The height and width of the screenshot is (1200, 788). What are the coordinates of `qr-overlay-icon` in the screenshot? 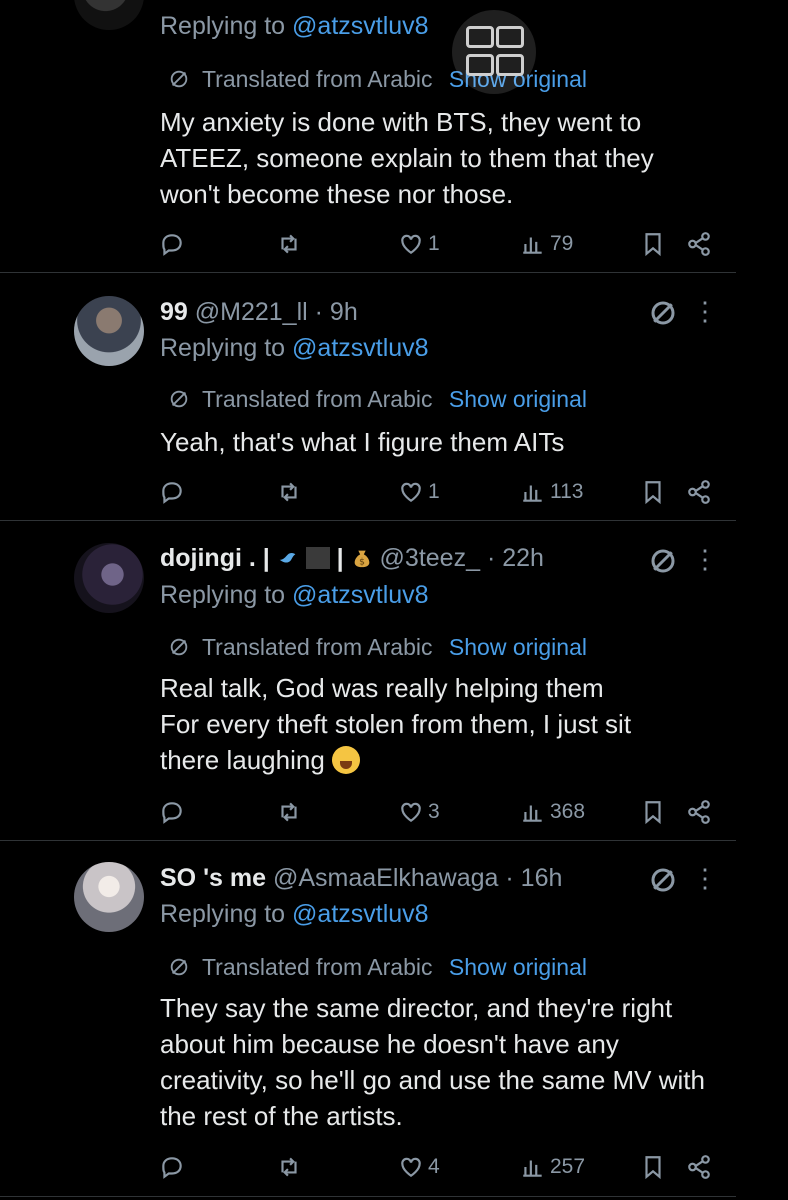 It's located at (494, 52).